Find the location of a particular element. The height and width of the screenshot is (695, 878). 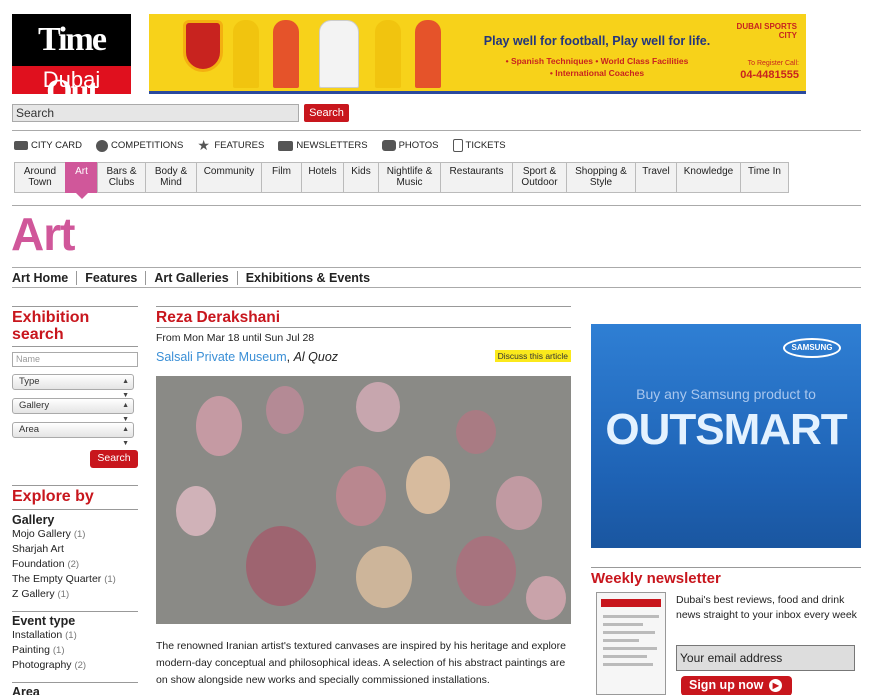

site-search-button: Search is located at coordinates (326, 113).